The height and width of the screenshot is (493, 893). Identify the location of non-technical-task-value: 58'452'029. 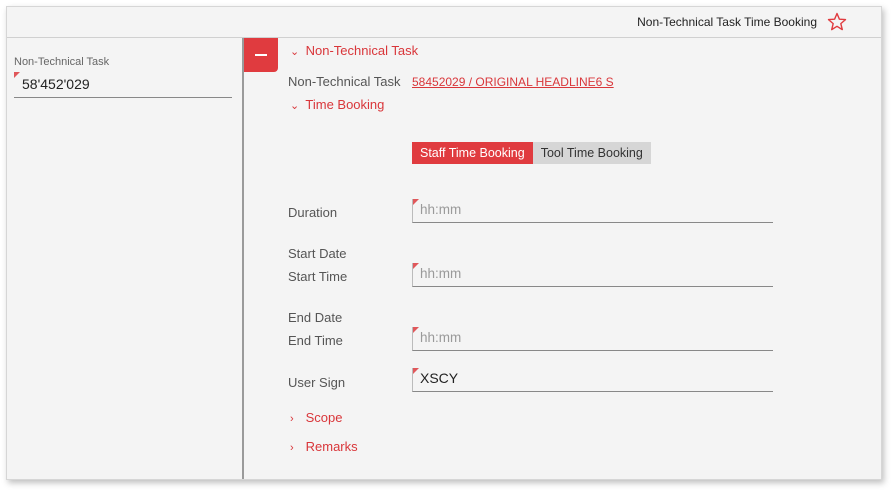
(56, 84).